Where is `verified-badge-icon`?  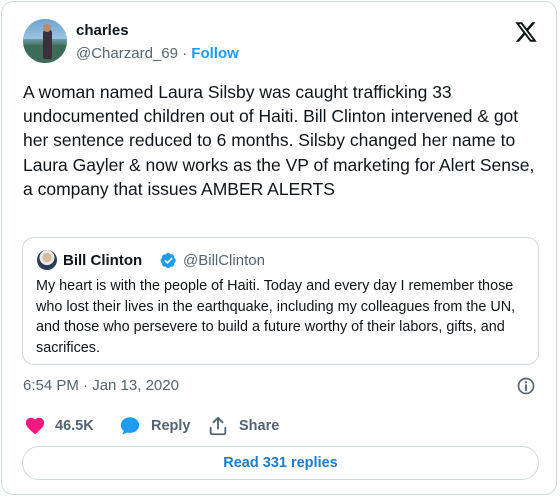 verified-badge-icon is located at coordinates (168, 260).